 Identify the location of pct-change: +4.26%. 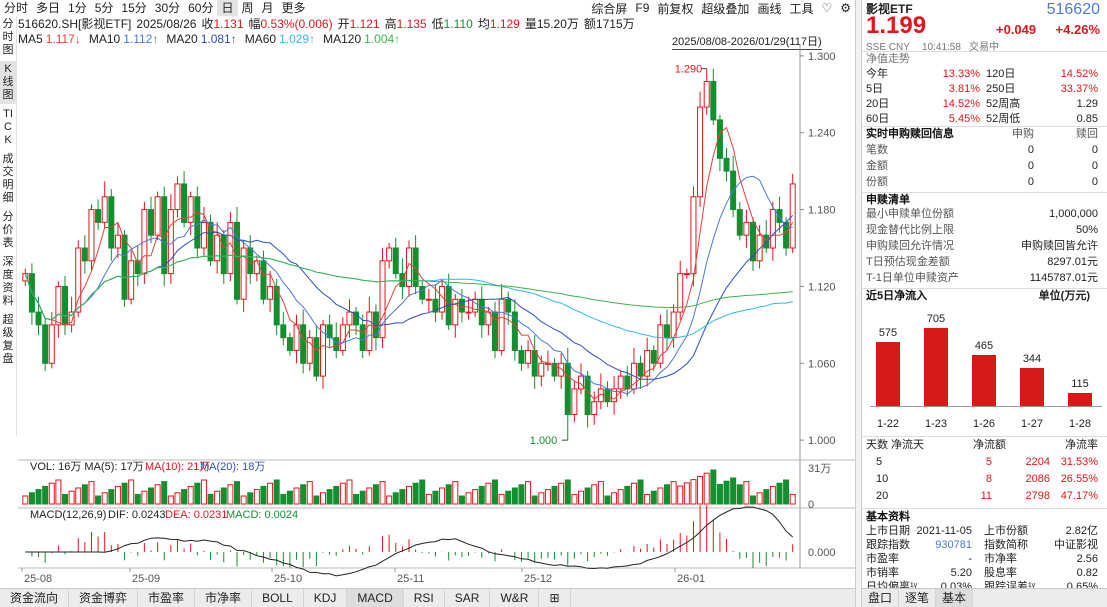
(1077, 29).